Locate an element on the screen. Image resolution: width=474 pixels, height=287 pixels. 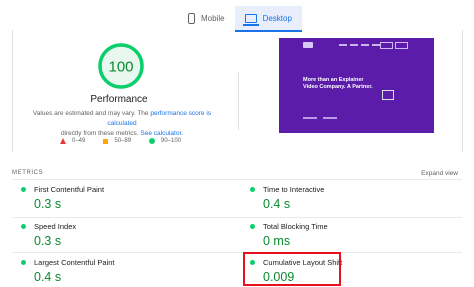
score-label: Performance is located at coordinates (119, 99).